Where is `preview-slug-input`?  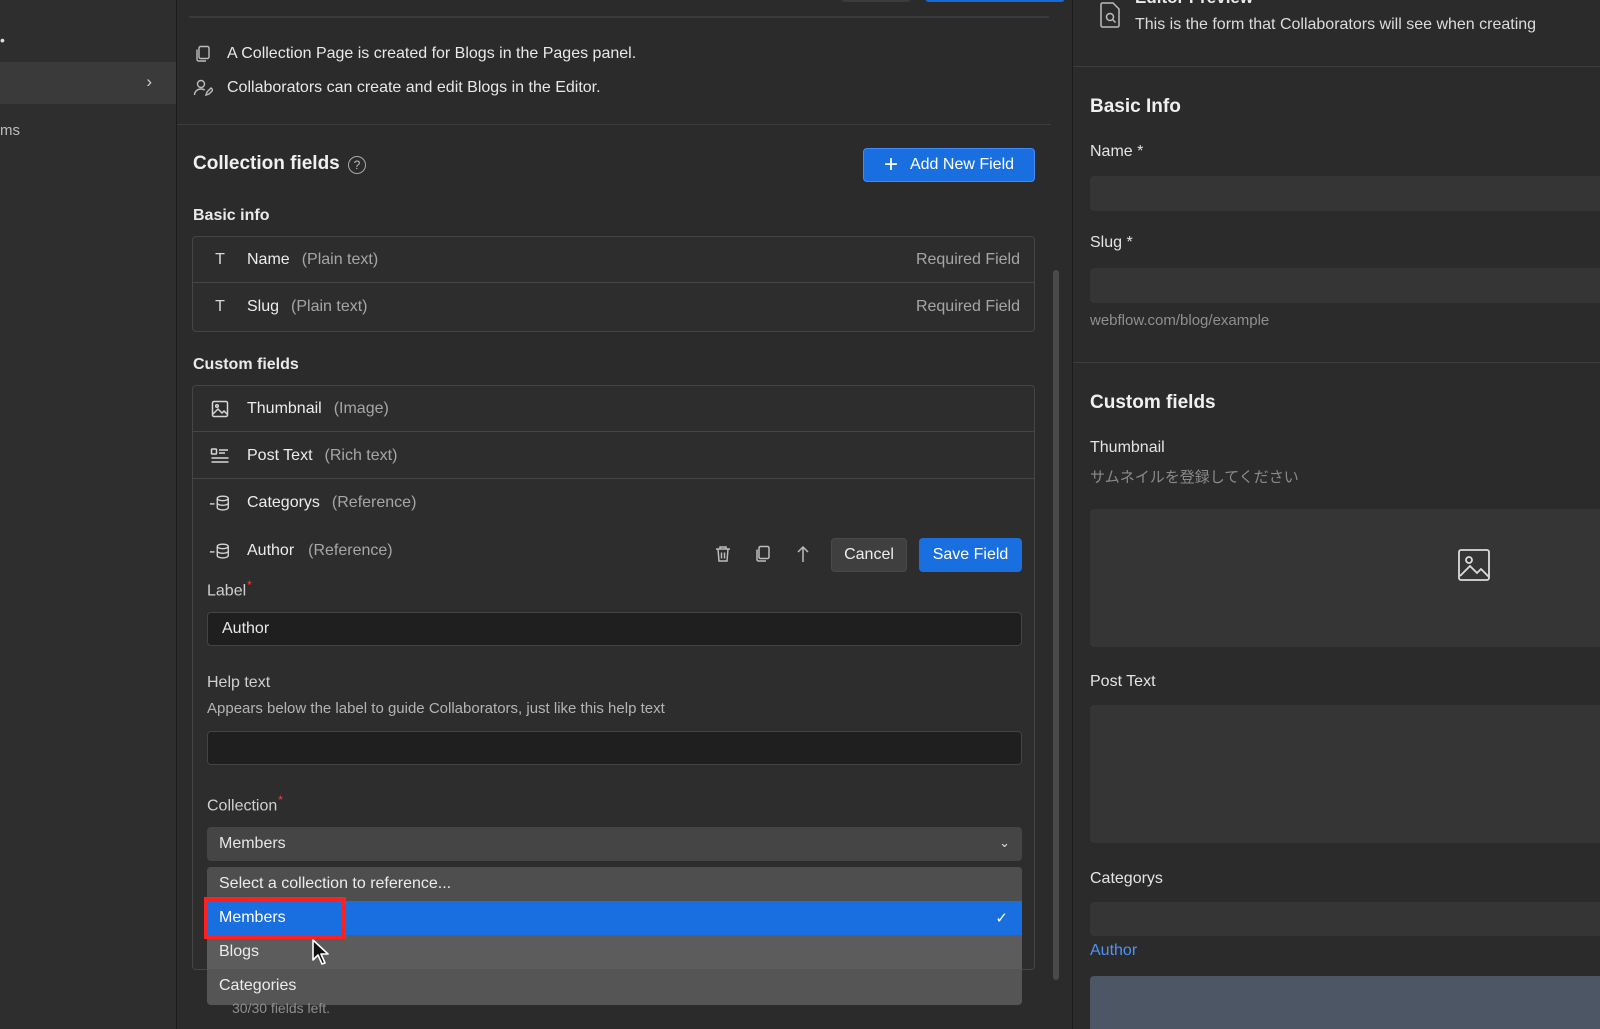 preview-slug-input is located at coordinates (1345, 285).